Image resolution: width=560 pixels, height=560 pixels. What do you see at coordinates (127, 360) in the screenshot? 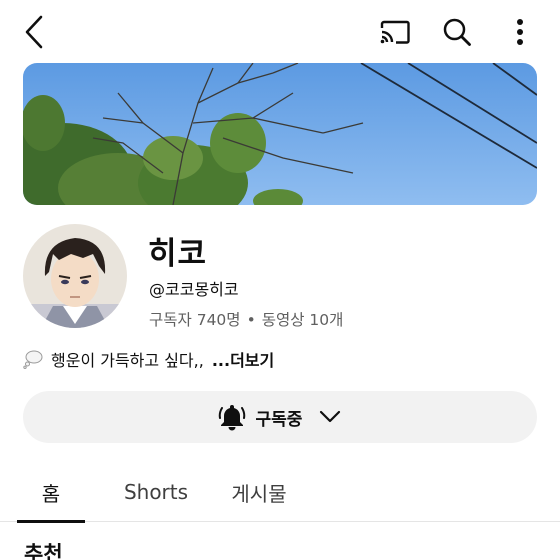
I see `description-text: 행운이 가득하고 싶다,,` at bounding box center [127, 360].